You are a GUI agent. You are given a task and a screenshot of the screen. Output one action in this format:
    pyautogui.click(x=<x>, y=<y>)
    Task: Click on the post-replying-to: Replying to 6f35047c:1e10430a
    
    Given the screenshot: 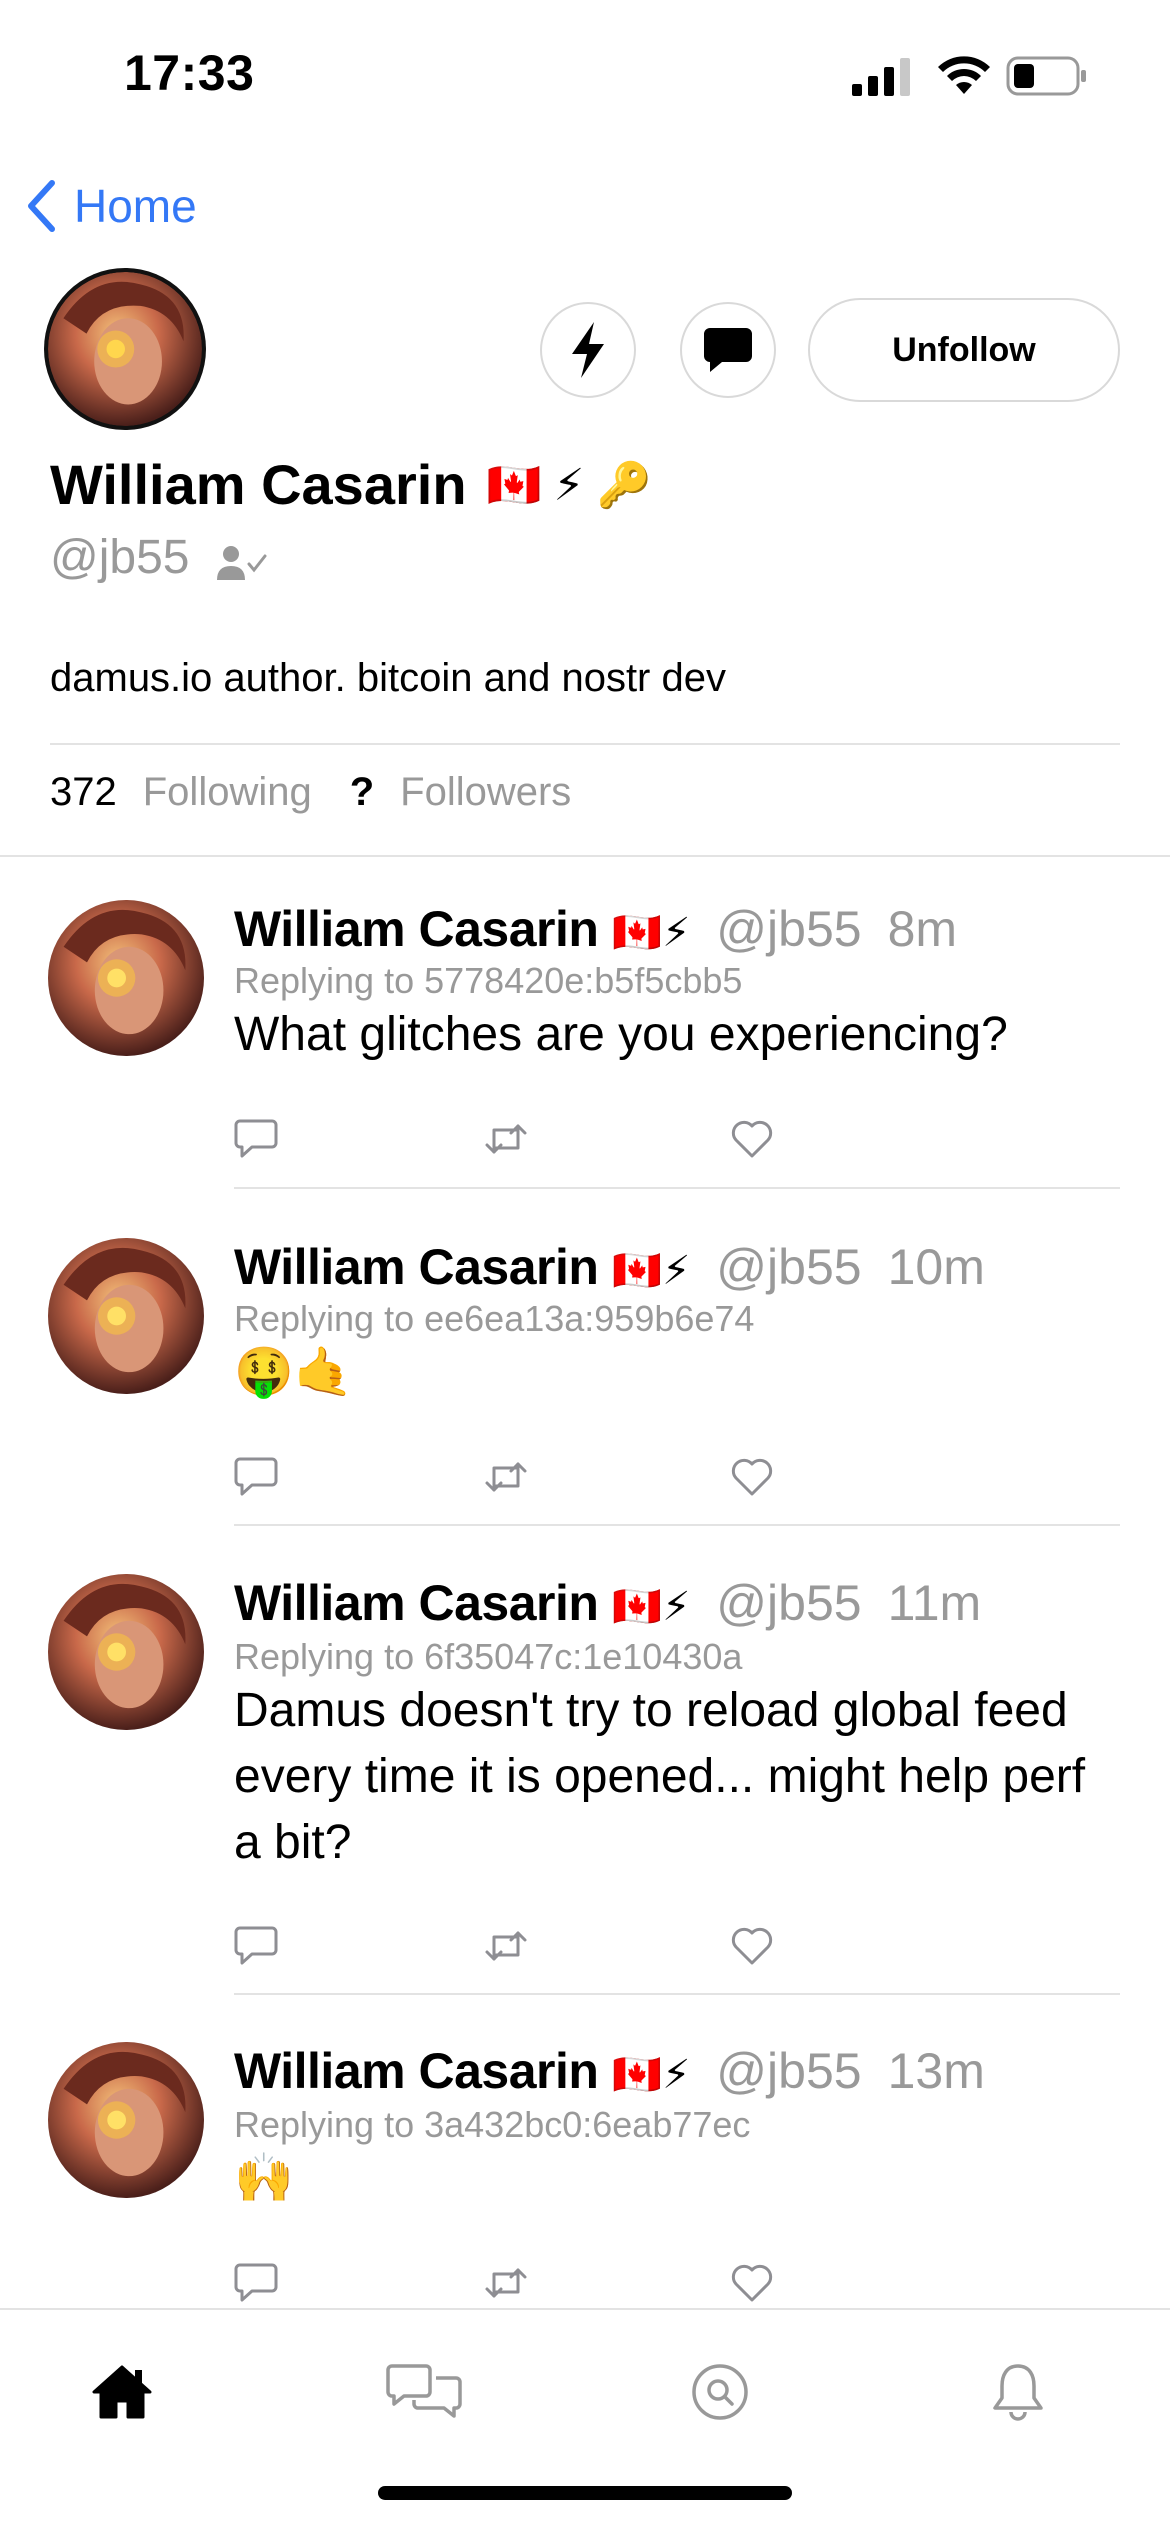 What is the action you would take?
    pyautogui.click(x=488, y=1657)
    